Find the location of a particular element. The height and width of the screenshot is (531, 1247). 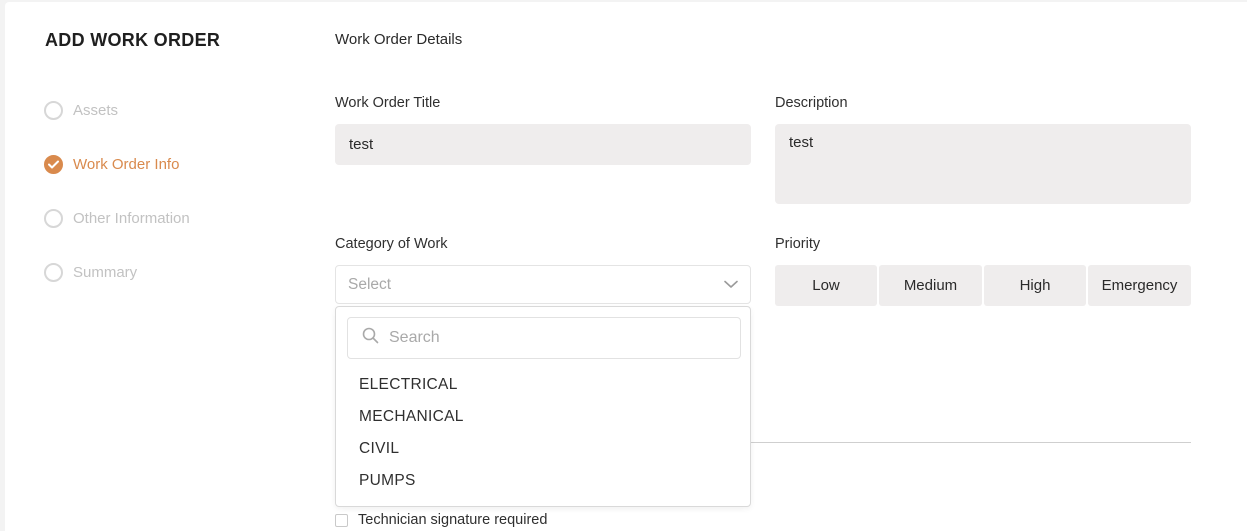

dropdown-option-mechanical: MECHANICAL is located at coordinates (411, 417).